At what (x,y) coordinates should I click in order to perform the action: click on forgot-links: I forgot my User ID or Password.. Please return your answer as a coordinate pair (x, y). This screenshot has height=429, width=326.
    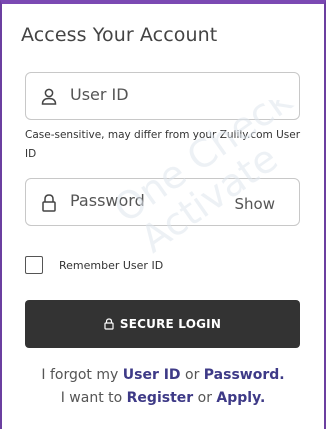
    Looking at the image, I should click on (163, 375).